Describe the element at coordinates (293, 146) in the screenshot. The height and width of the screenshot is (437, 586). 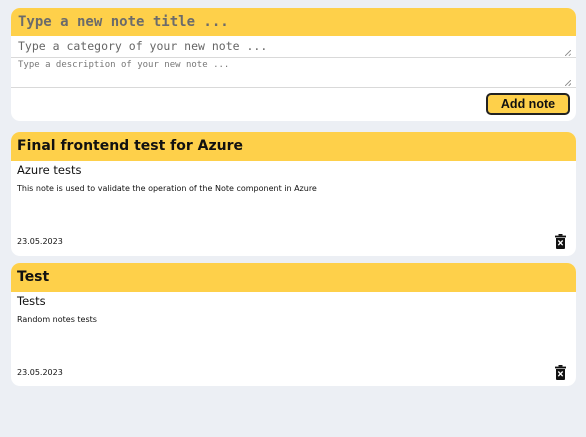
I see `note-title: Final frontend test for Azure` at that location.